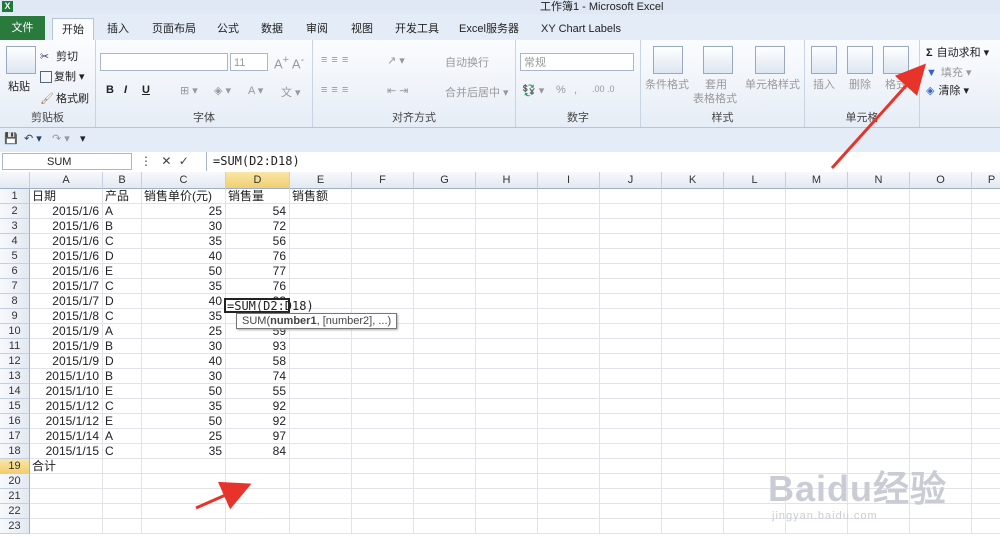 The height and width of the screenshot is (548, 1000). I want to click on data-cell: E, so click(122, 391).